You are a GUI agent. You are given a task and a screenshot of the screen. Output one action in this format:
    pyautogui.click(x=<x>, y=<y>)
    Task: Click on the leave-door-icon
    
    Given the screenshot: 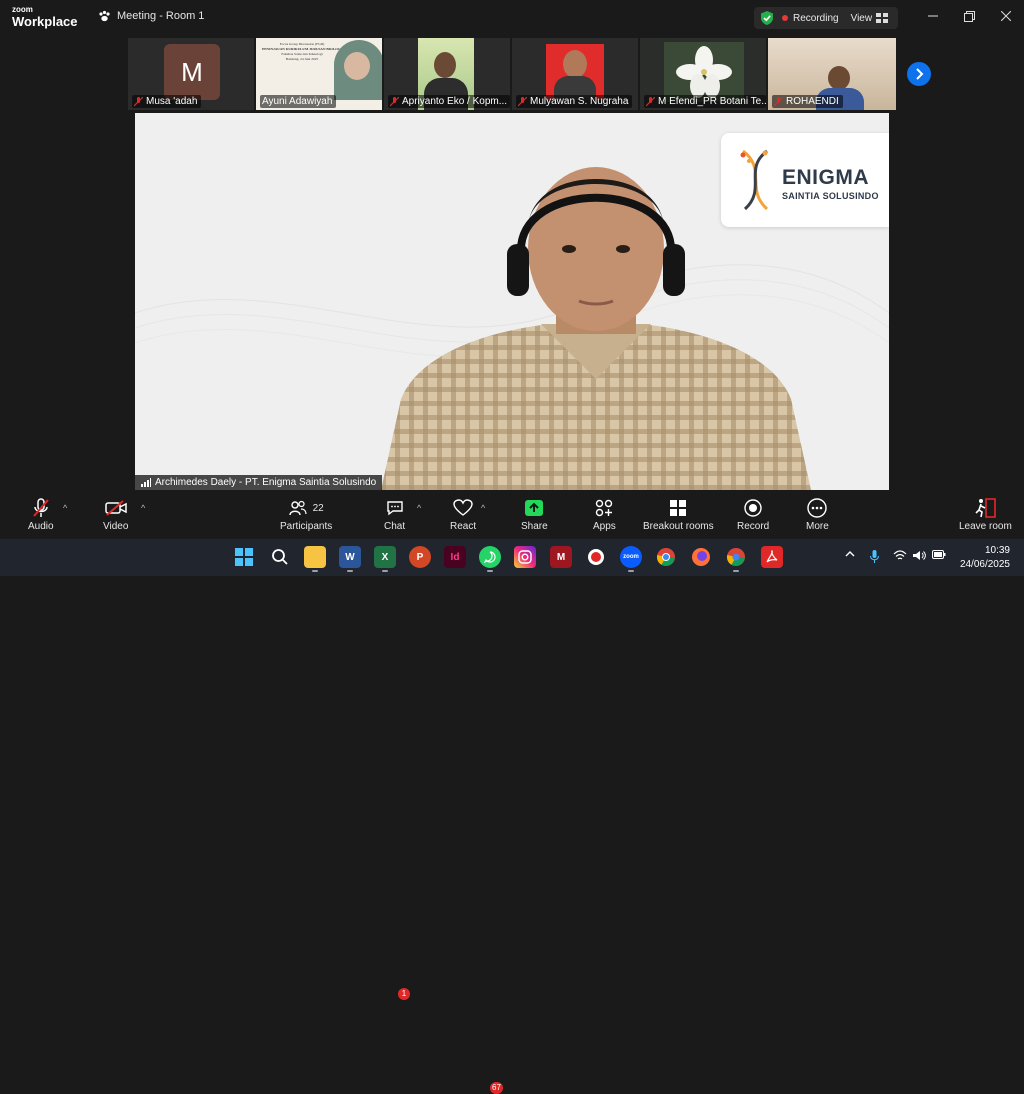 What is the action you would take?
    pyautogui.click(x=986, y=508)
    